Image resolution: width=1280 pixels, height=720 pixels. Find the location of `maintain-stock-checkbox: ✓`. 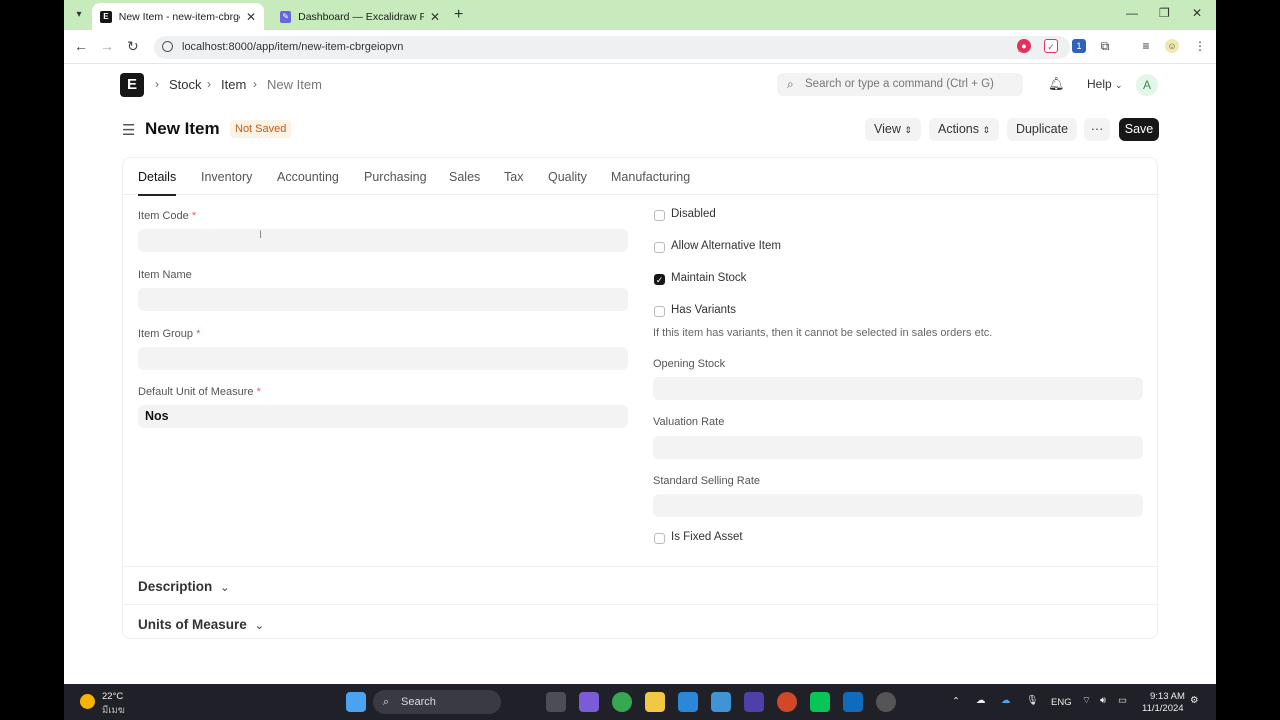

maintain-stock-checkbox: ✓ is located at coordinates (659, 279).